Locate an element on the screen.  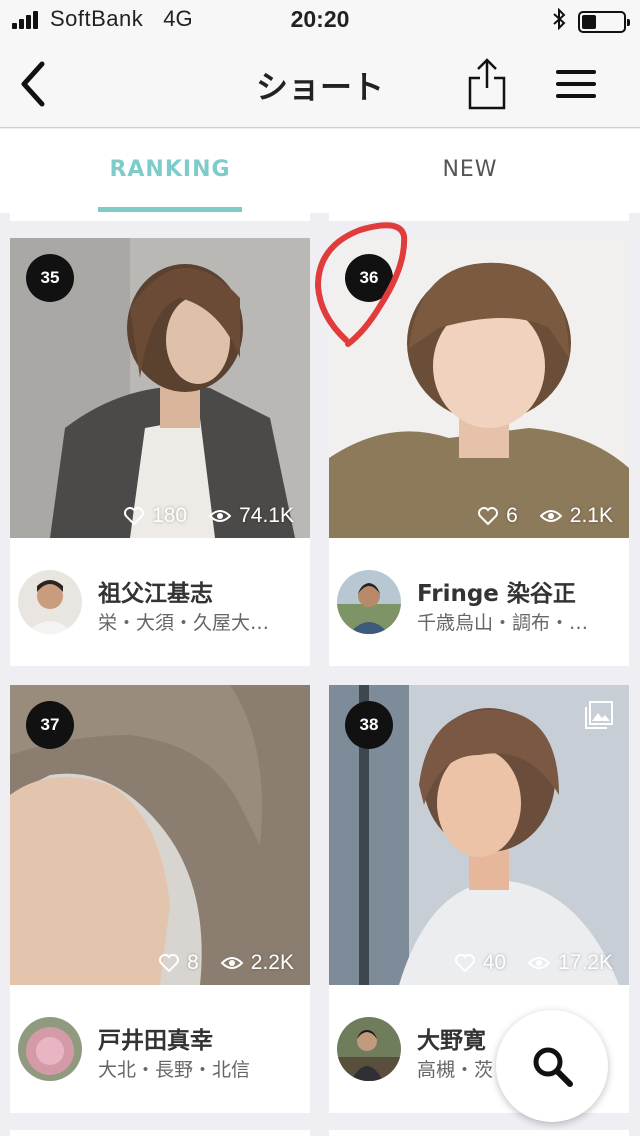
view-count: 2.1K is located at coordinates (591, 515).